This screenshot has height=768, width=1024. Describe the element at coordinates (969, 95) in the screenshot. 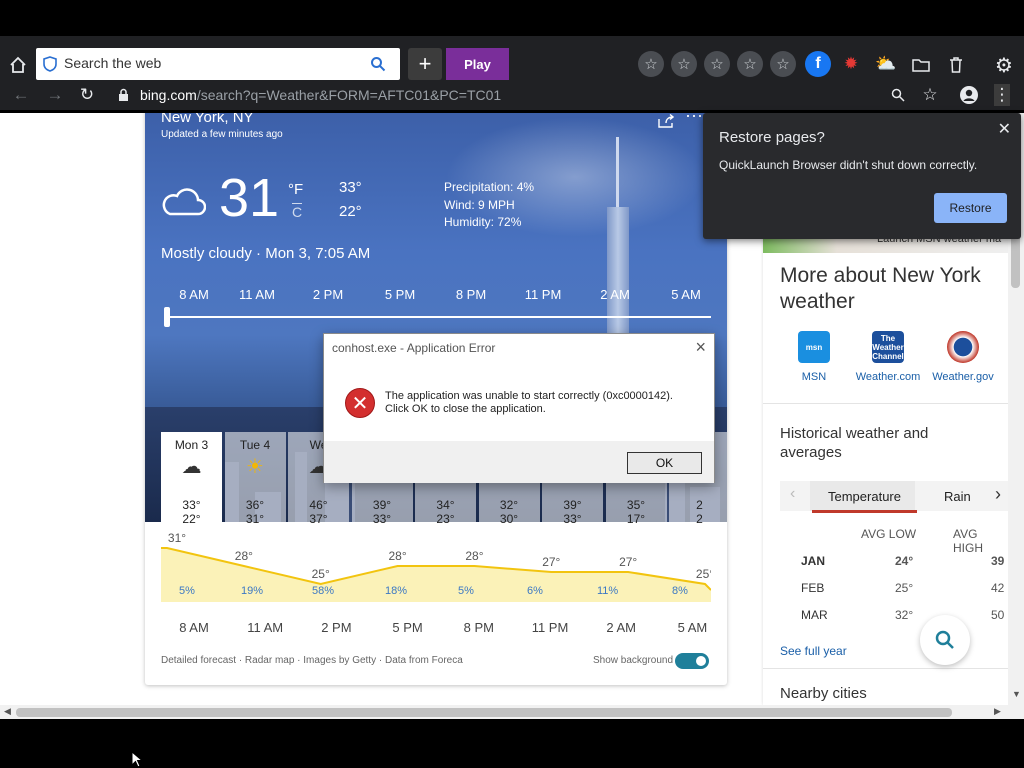

I see `profile-icon` at that location.